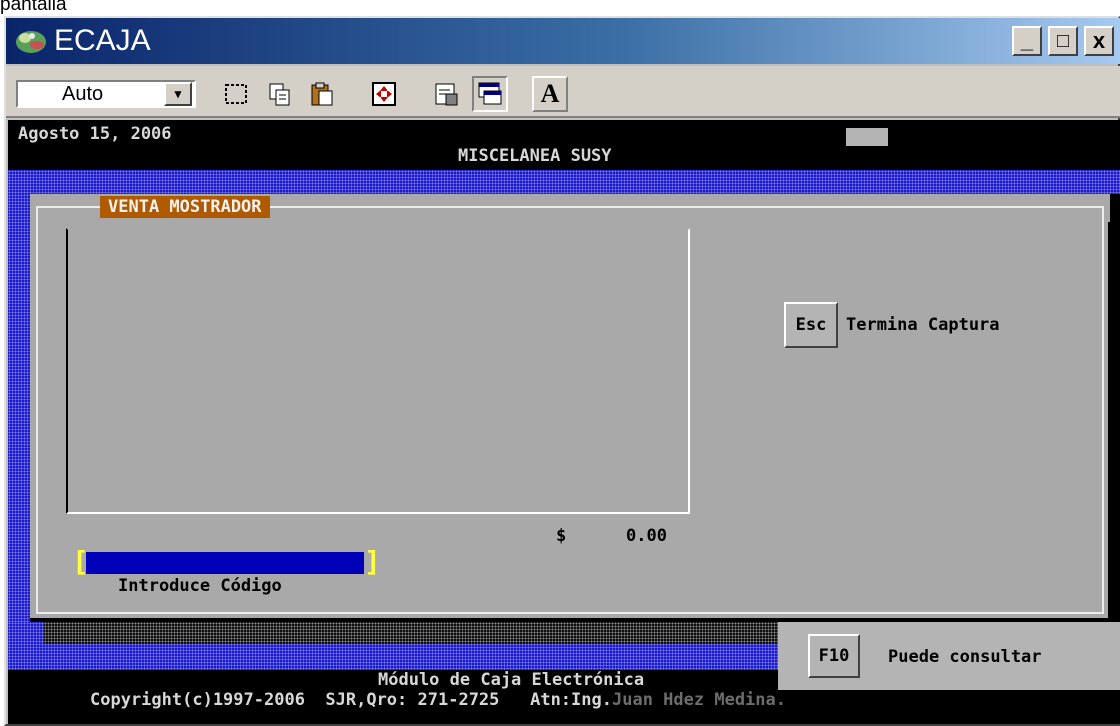 This screenshot has width=1120, height=726. I want to click on mark-icon, so click(236, 94).